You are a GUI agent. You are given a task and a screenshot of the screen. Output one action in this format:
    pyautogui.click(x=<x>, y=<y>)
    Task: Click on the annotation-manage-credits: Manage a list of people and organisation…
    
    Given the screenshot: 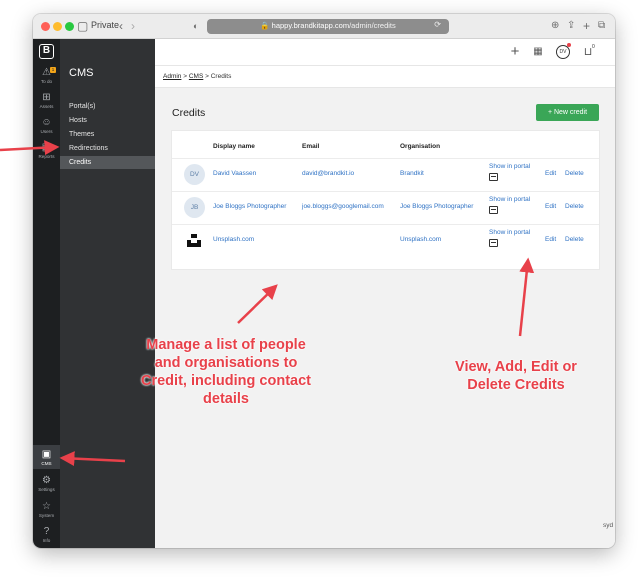 What is the action you would take?
    pyautogui.click(x=226, y=372)
    